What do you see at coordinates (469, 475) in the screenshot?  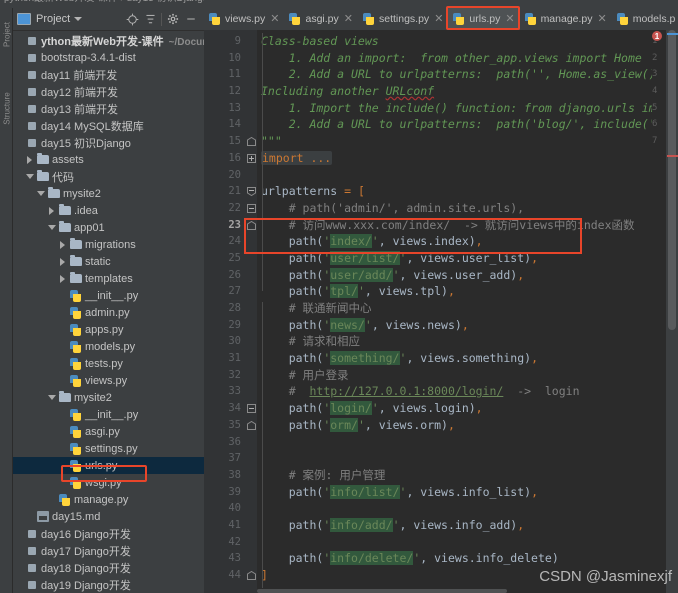 I see `code-line: # 案例: 用户管理` at bounding box center [469, 475].